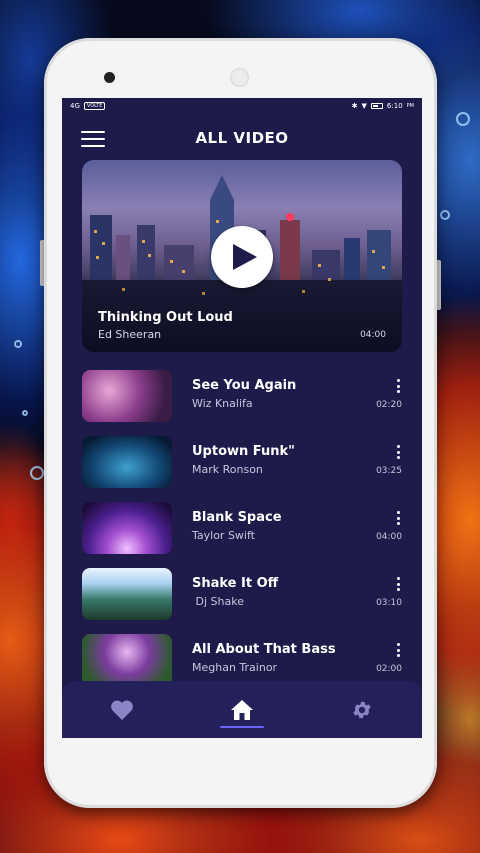 The height and width of the screenshot is (853, 480). What do you see at coordinates (389, 471) in the screenshot?
I see `video-duration: 03:25` at bounding box center [389, 471].